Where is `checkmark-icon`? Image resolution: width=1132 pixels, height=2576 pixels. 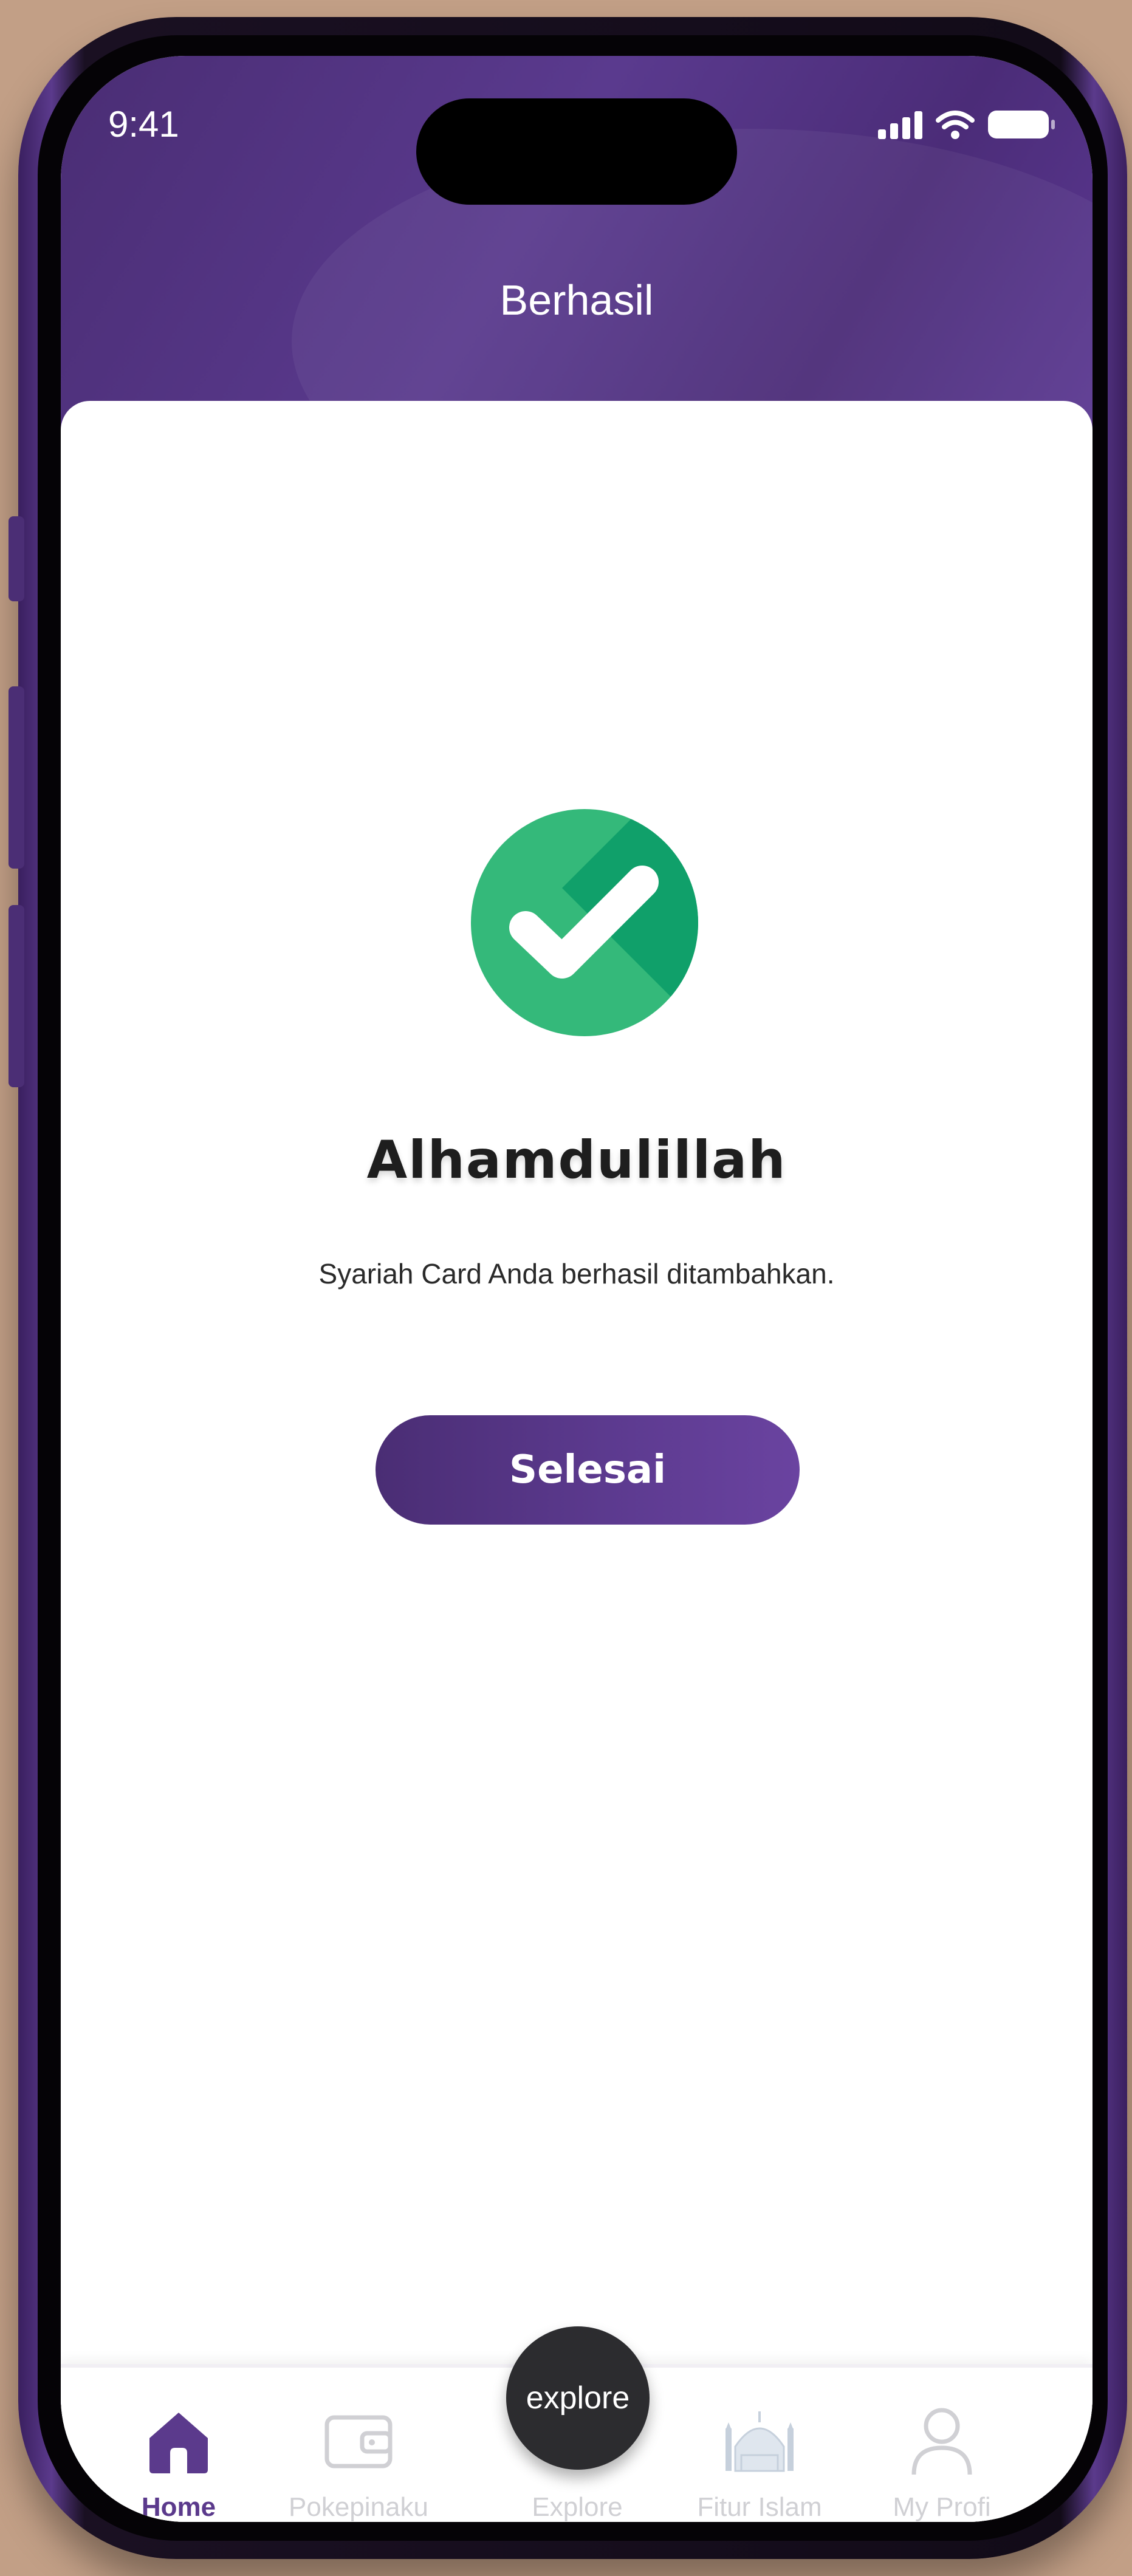 checkmark-icon is located at coordinates (584, 922).